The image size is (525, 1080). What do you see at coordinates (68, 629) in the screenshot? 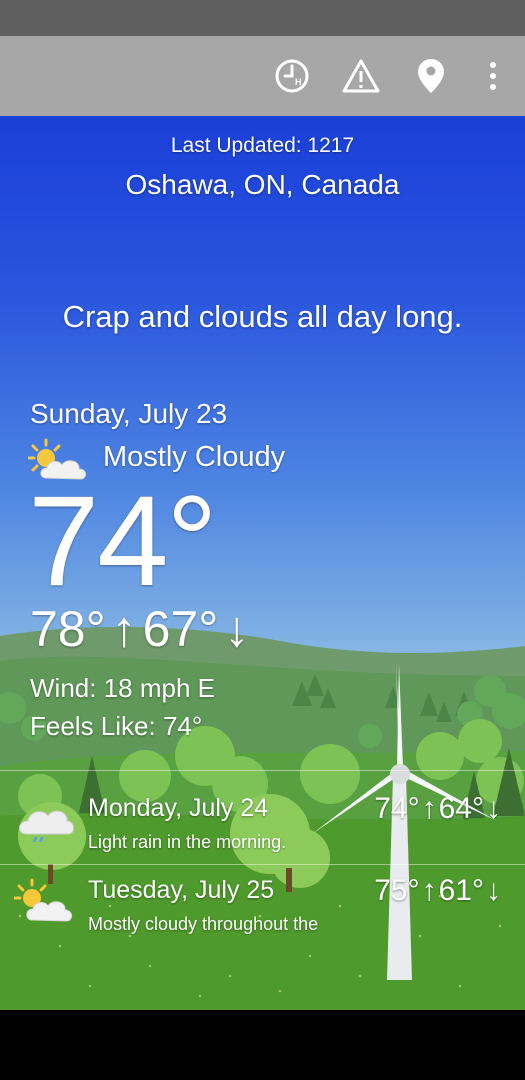
I see `today-high: 78°` at bounding box center [68, 629].